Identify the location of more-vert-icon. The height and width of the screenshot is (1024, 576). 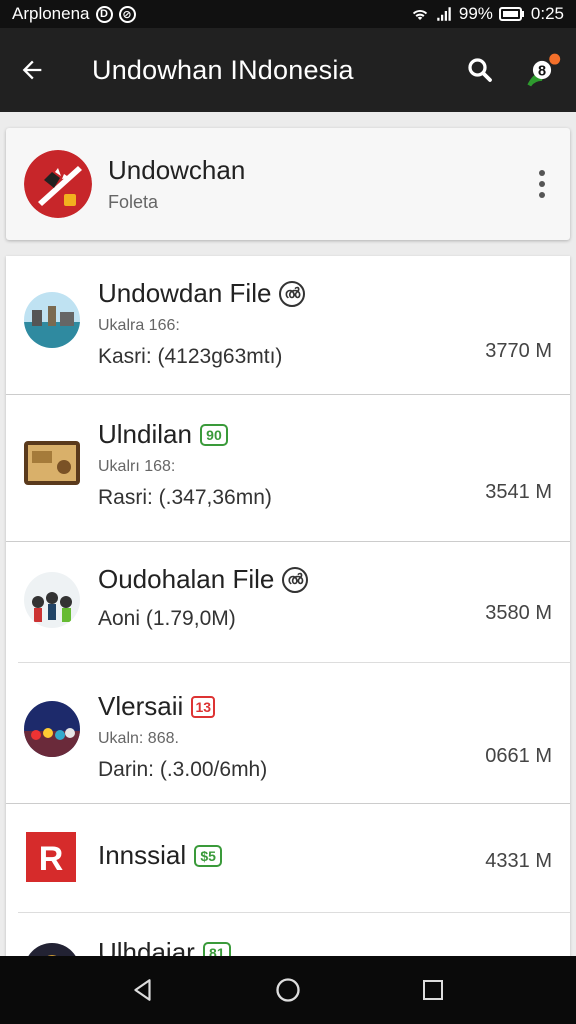
(542, 173).